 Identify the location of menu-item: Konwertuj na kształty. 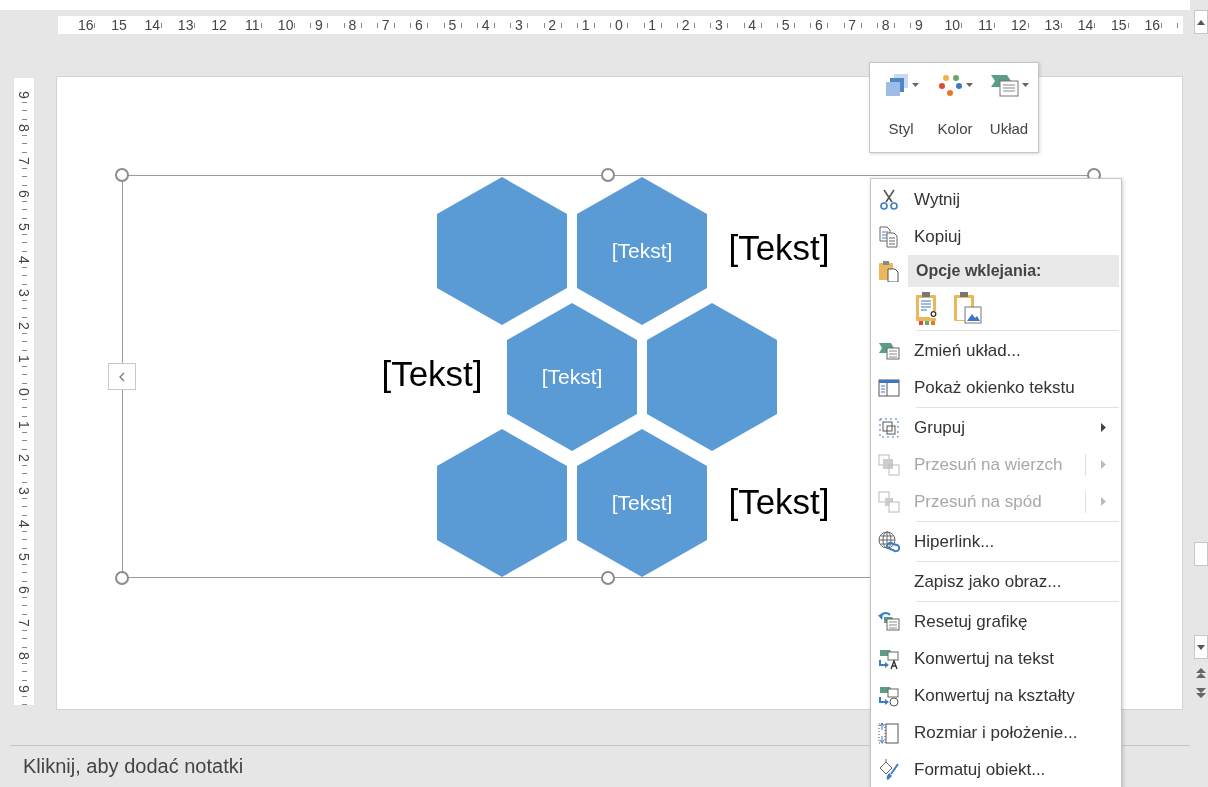
(996, 695).